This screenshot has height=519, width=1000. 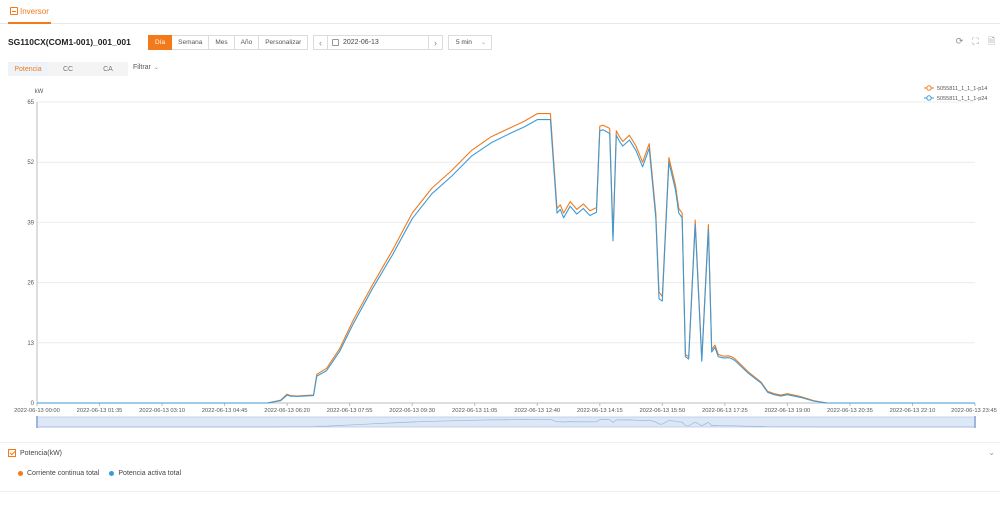 I want to click on y-axis-label: kW, so click(x=39, y=92).